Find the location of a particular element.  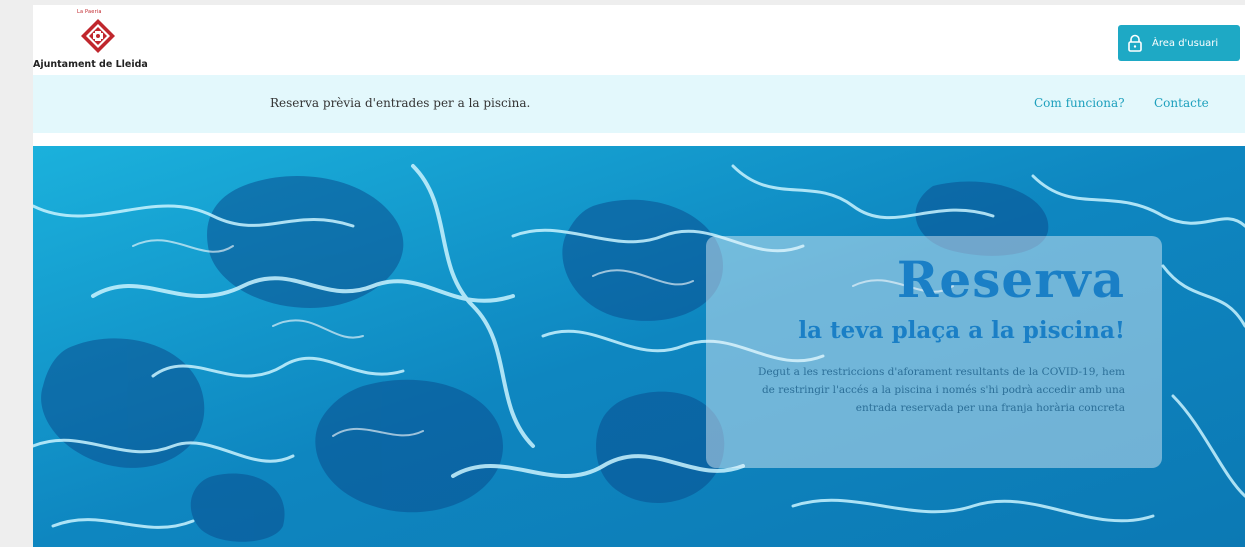

nav-link-how-it-works: Com funciona? is located at coordinates (1079, 103).